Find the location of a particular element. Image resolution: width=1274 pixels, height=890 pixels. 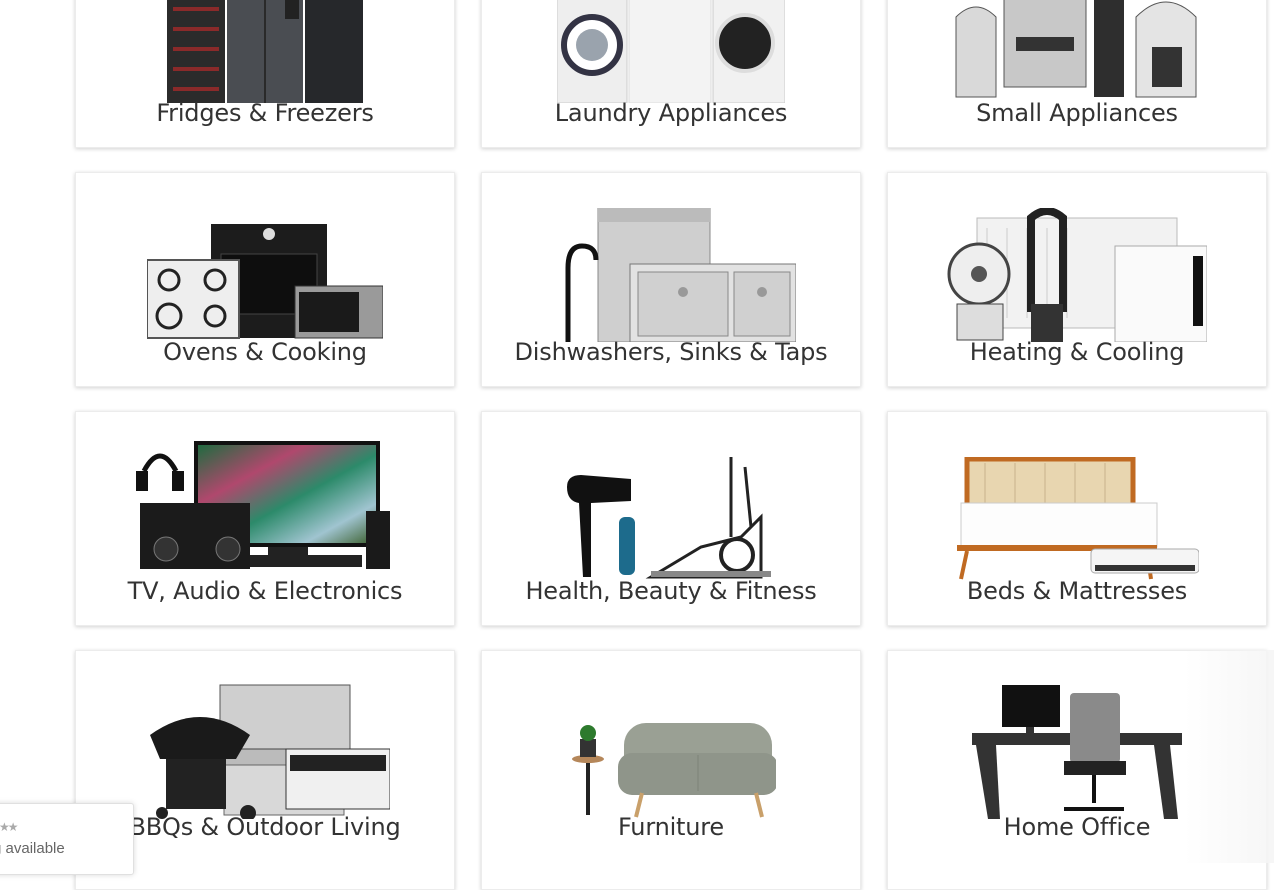

category-label: Dishwashers, Sinks & Taps is located at coordinates (671, 352).